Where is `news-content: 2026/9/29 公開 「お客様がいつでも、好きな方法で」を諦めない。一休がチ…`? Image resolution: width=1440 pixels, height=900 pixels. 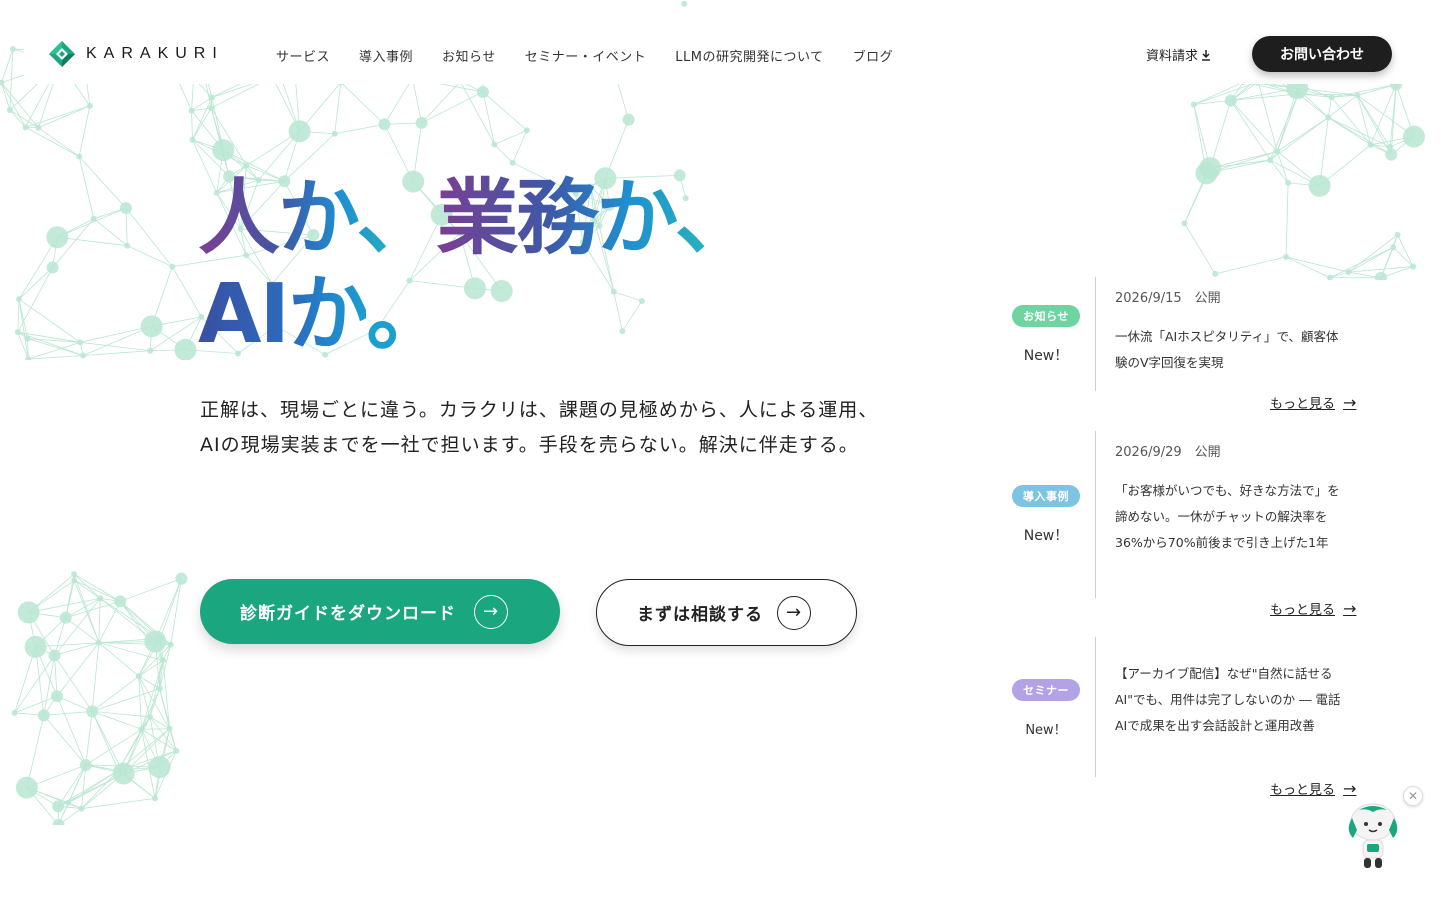
news-content: 2026/9/29 公開 「お客様がいつでも、好きな方法で」を諦めない。一休がチ… is located at coordinates (1230, 498).